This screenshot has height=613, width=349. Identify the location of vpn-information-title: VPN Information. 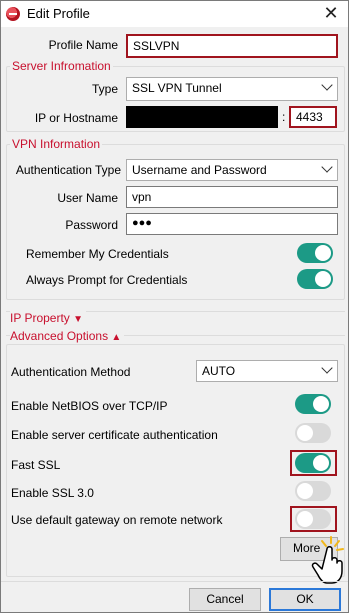
(56, 144).